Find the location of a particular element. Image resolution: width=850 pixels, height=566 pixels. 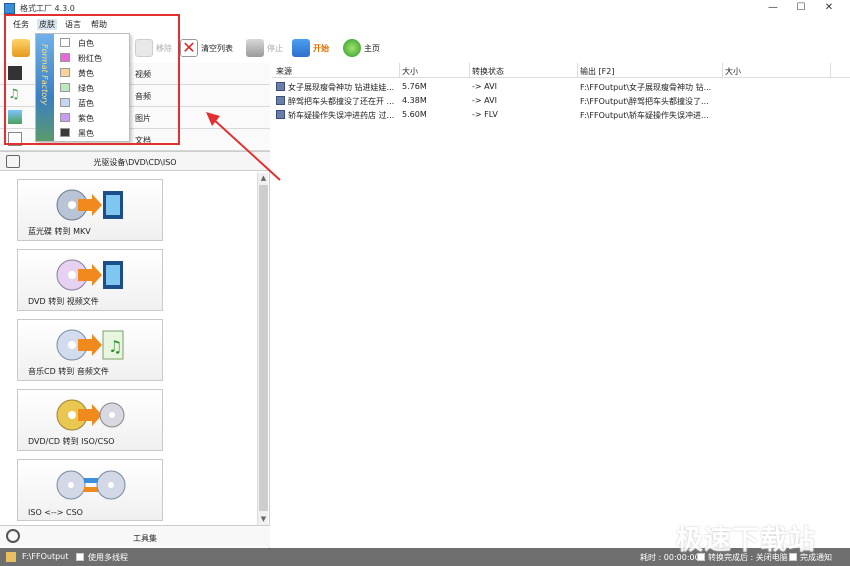

column-output-size: 大小 is located at coordinates (733, 71).